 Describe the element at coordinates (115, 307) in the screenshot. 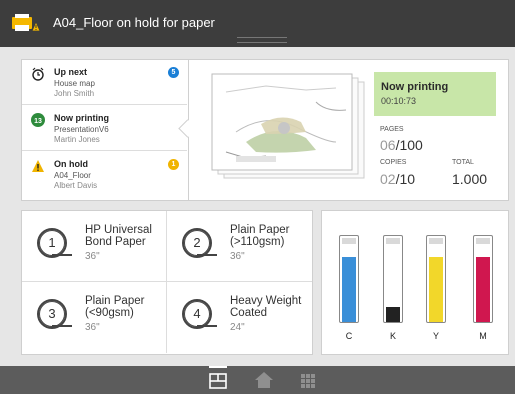

I see `roll-name: Plain Paper (<90gsm)` at that location.